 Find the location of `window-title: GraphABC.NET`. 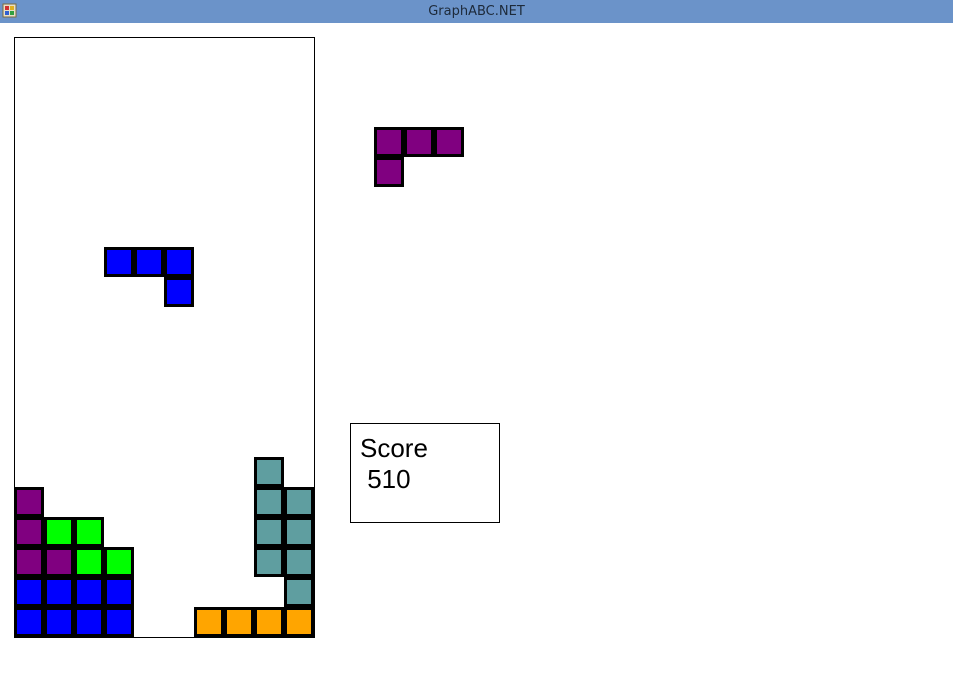

window-title: GraphABC.NET is located at coordinates (476, 11).